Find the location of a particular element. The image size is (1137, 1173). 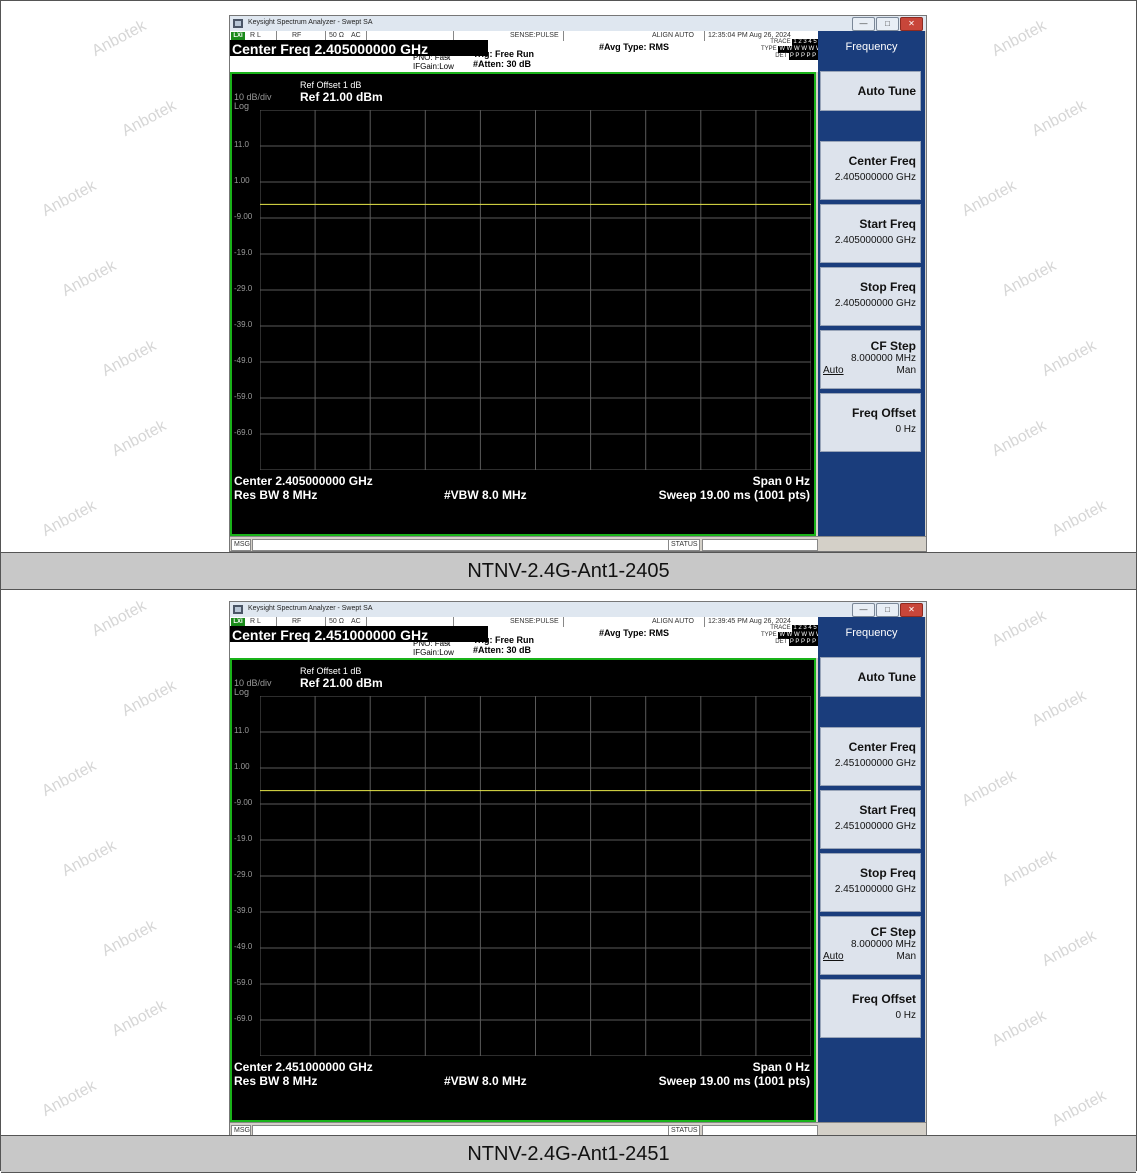

figure-caption: NTNV-2.4G-Ant1-2451 is located at coordinates (568, 1154).